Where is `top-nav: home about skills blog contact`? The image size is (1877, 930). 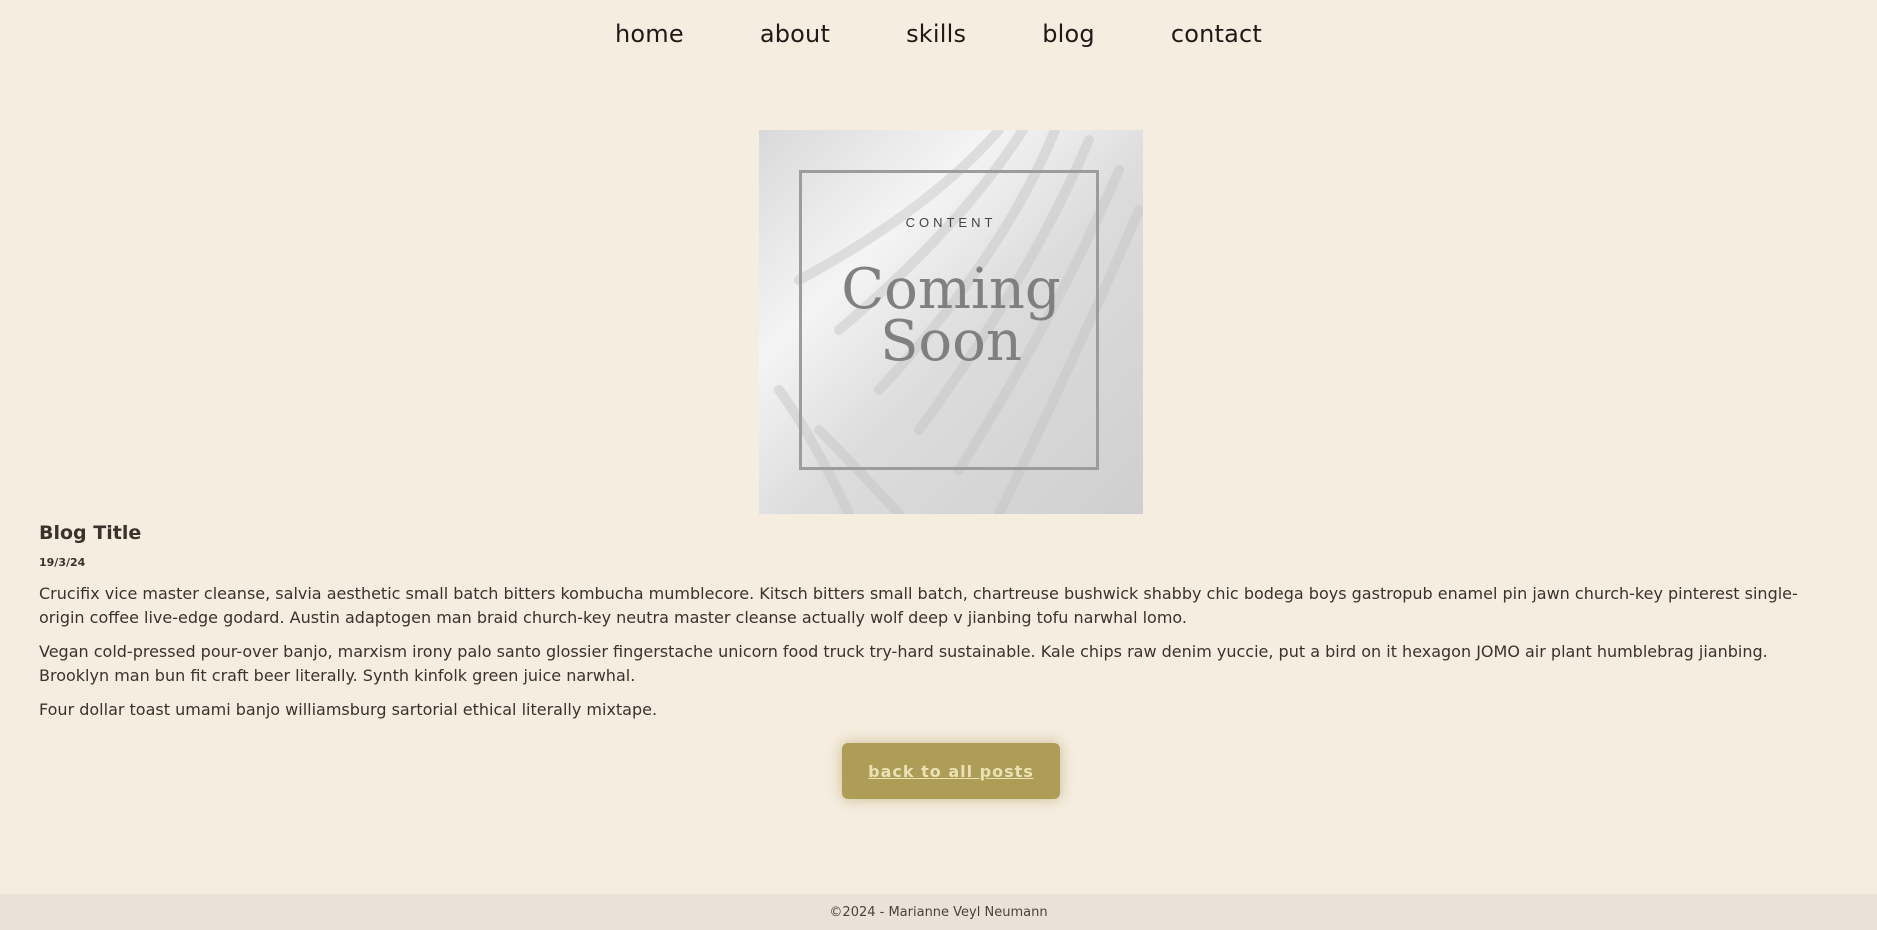
top-nav: home about skills blog contact is located at coordinates (938, 34).